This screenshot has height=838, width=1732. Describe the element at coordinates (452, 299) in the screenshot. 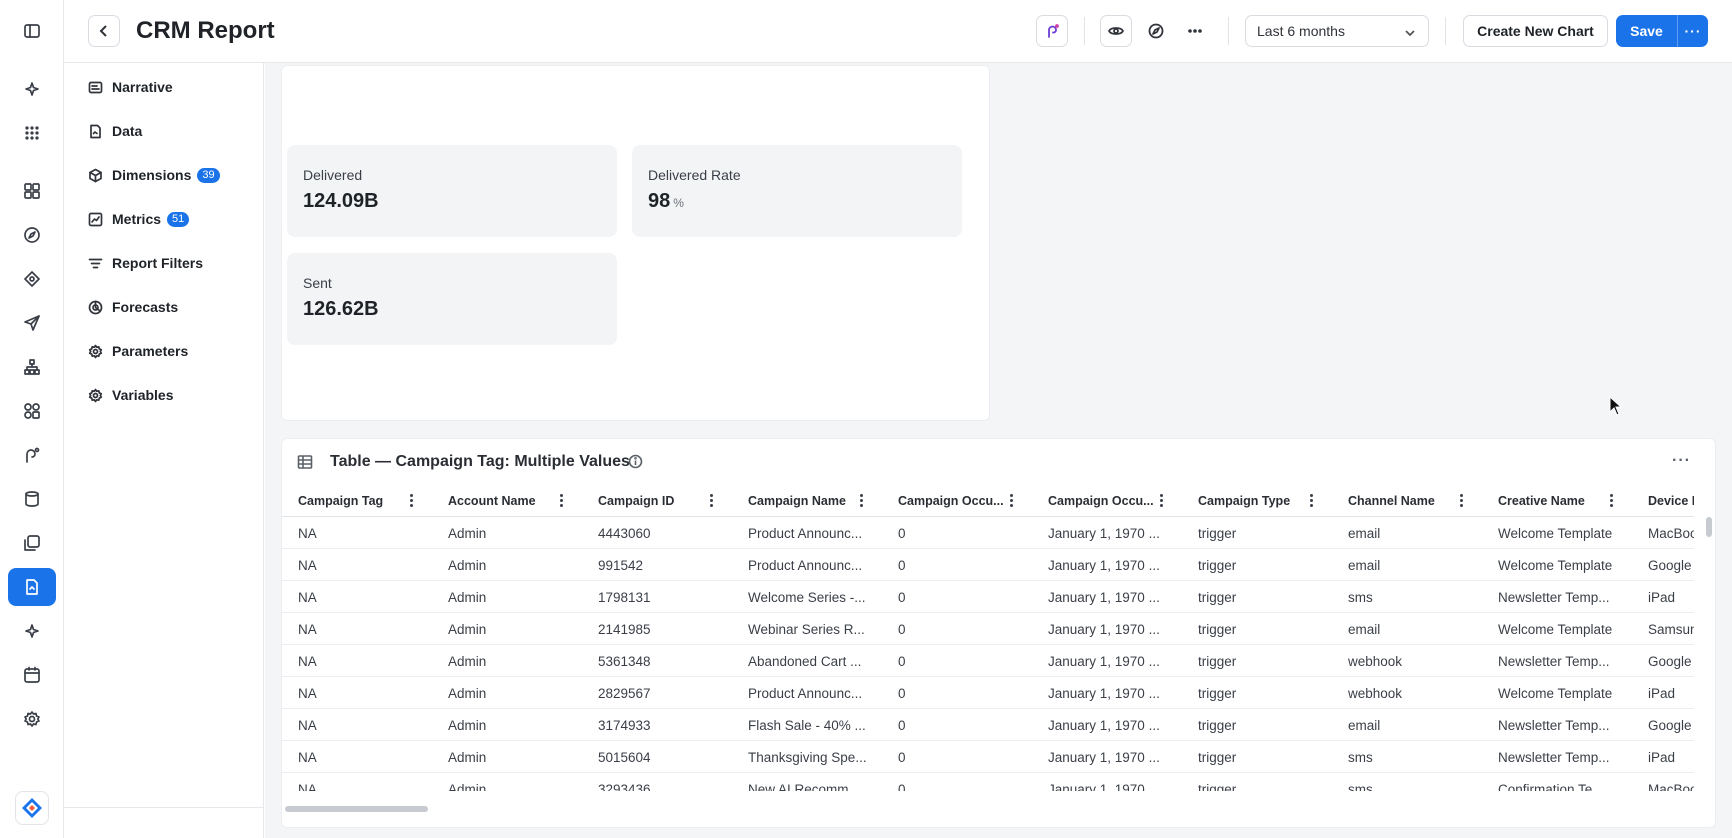

I see `kpi-card-sent: Sent 126.62B` at that location.